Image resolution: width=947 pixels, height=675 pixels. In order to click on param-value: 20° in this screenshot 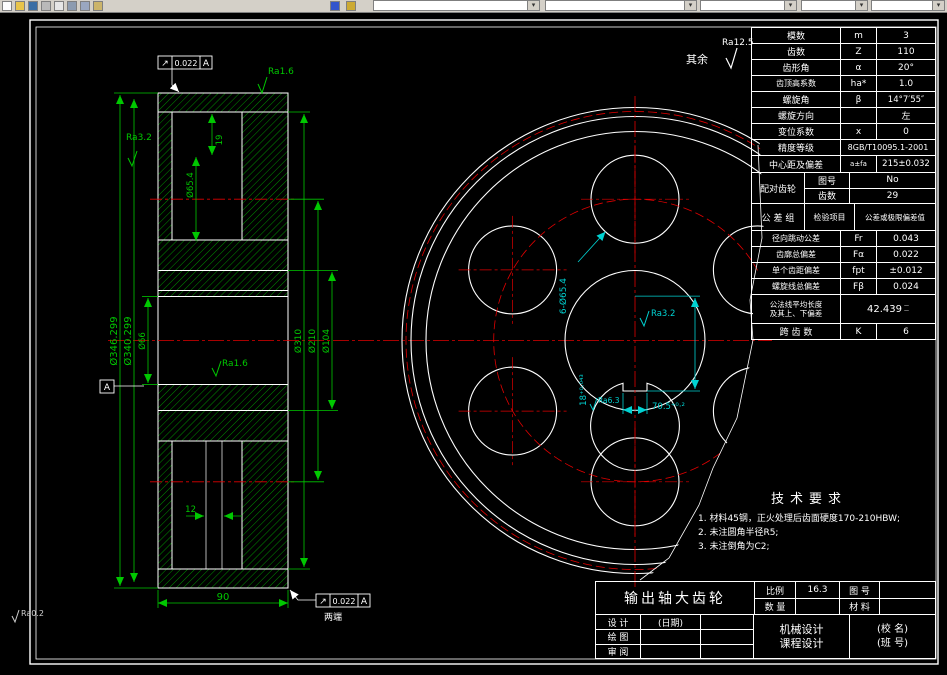, I will do `click(905, 67)`.